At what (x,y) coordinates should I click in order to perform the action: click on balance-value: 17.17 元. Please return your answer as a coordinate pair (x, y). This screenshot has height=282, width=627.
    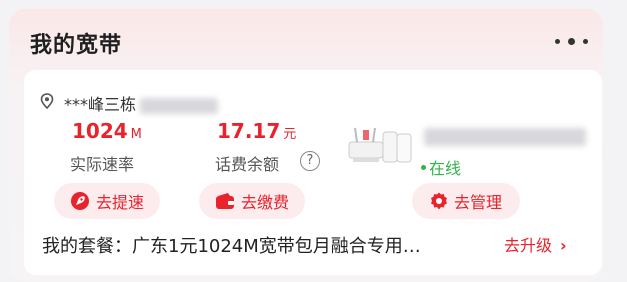
    Looking at the image, I should click on (257, 131).